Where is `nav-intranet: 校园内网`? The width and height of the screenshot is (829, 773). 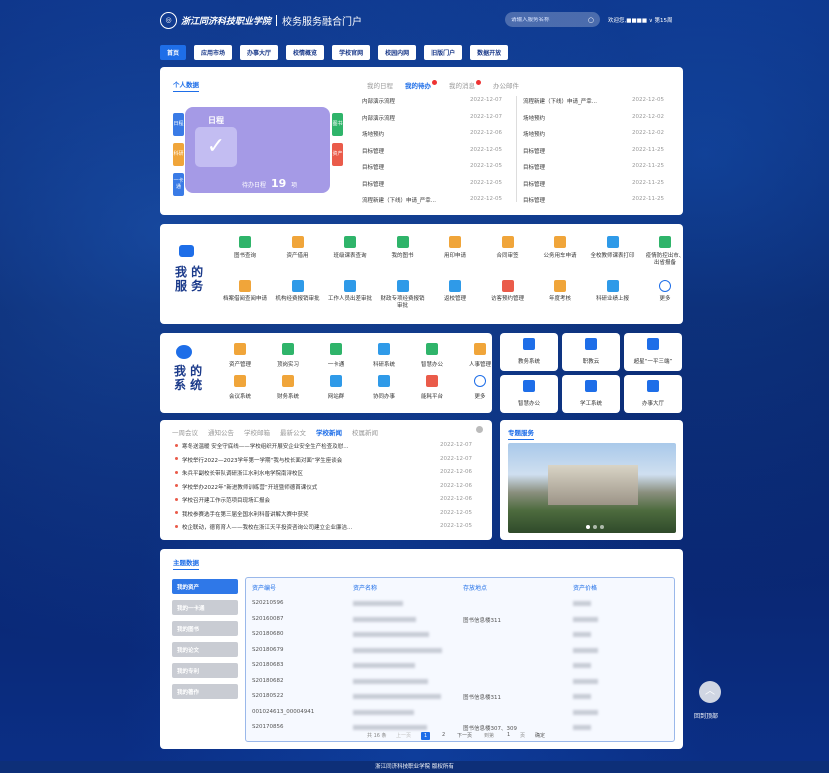 nav-intranet: 校园内网 is located at coordinates (397, 52).